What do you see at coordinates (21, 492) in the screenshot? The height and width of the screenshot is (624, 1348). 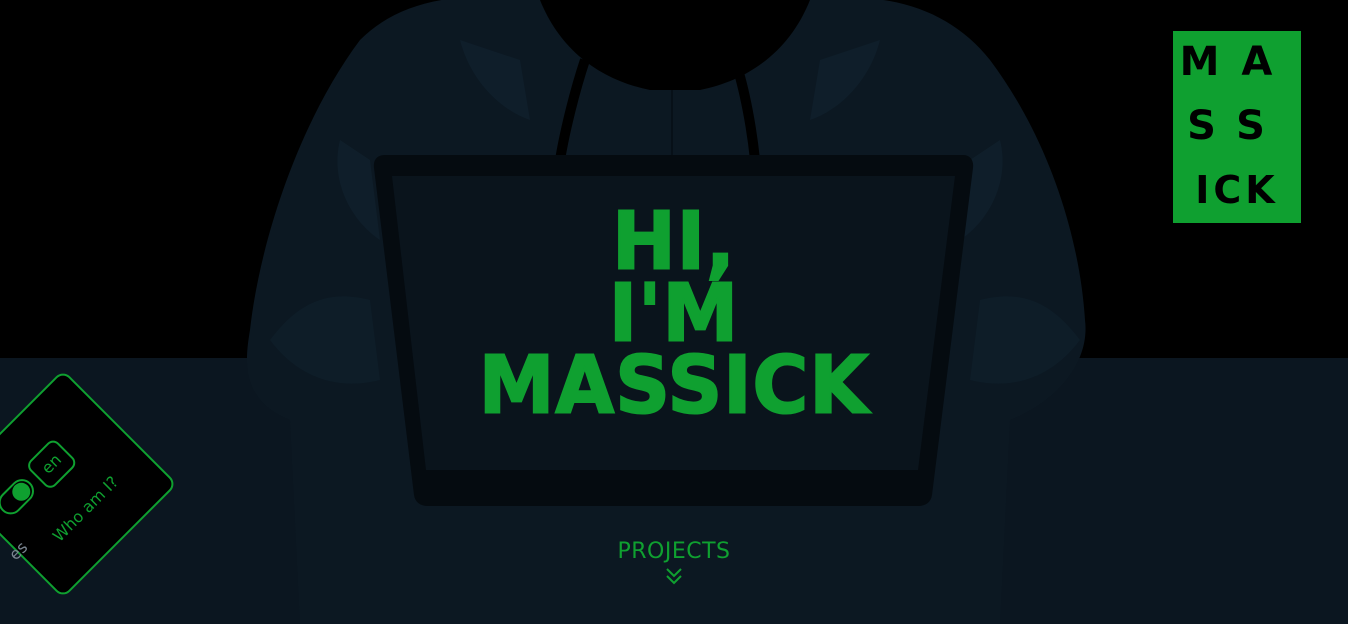 I see `toggle-knob` at bounding box center [21, 492].